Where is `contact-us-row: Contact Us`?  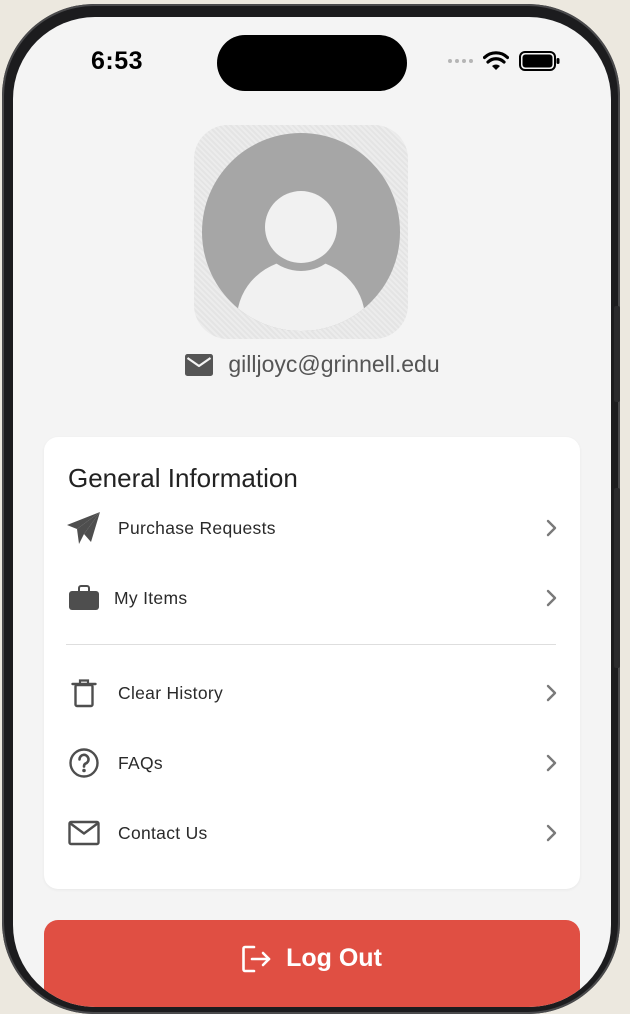 contact-us-row: Contact Us is located at coordinates (313, 833).